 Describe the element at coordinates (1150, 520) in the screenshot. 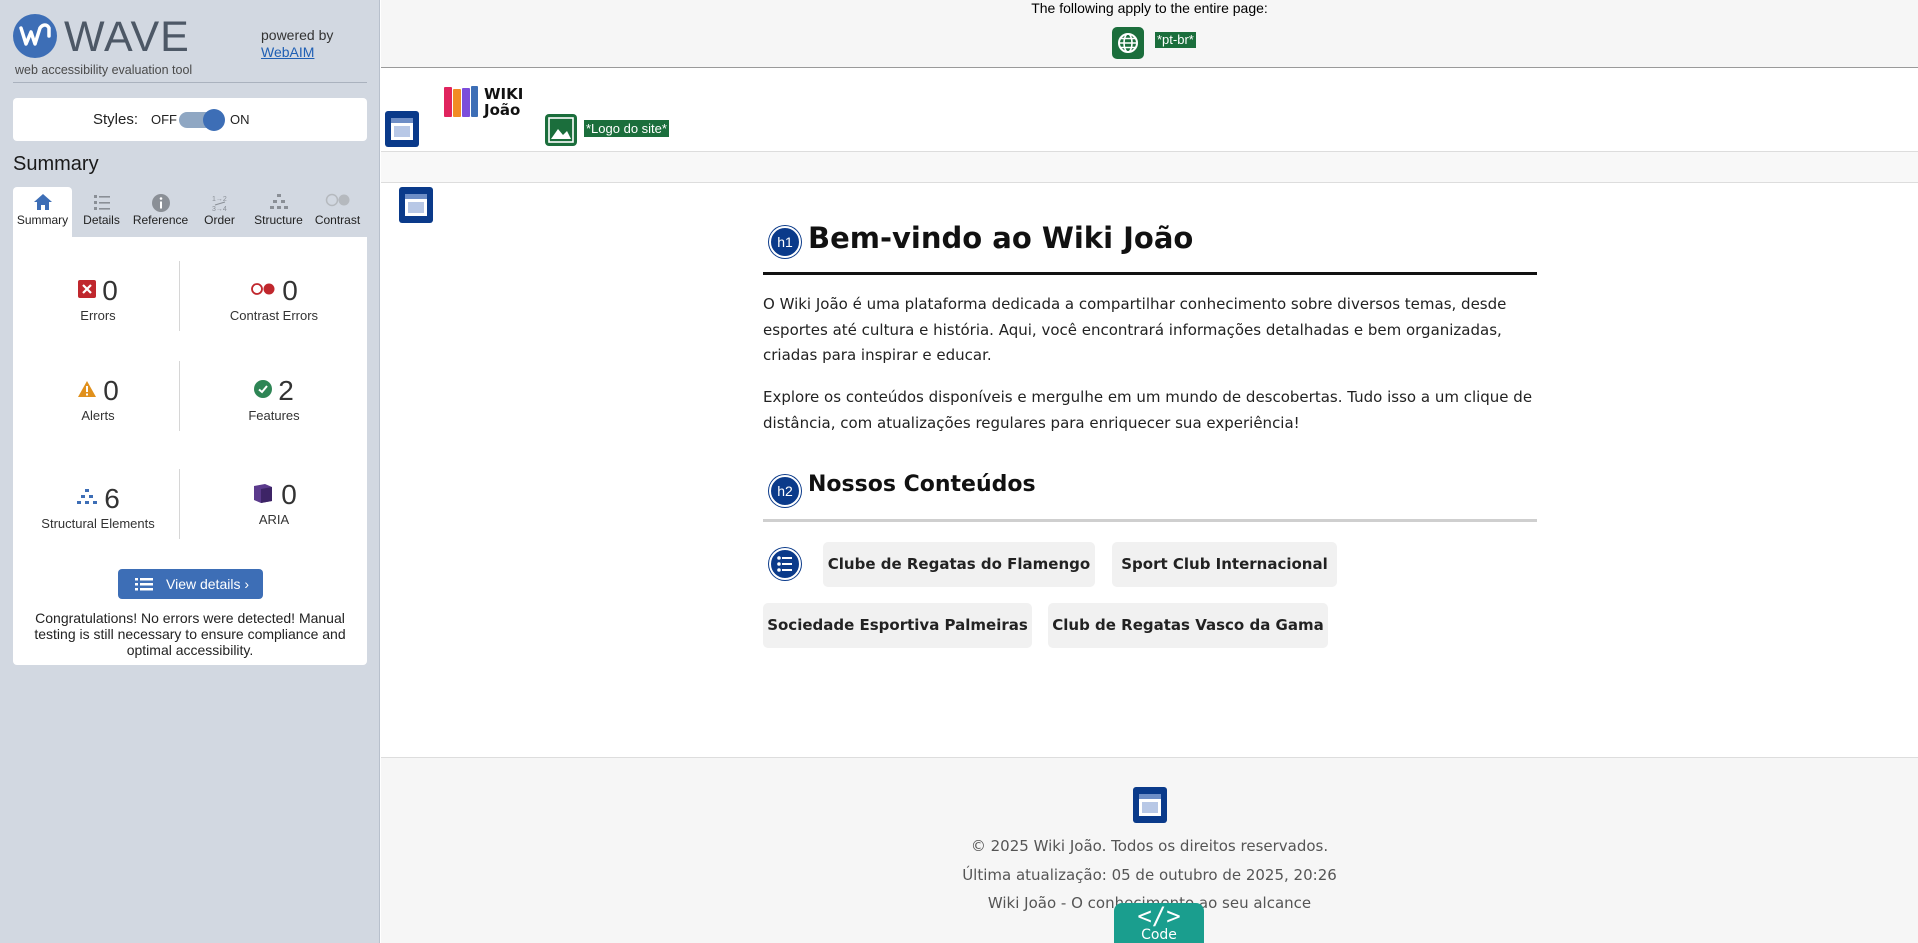

I see `section-rule` at that location.